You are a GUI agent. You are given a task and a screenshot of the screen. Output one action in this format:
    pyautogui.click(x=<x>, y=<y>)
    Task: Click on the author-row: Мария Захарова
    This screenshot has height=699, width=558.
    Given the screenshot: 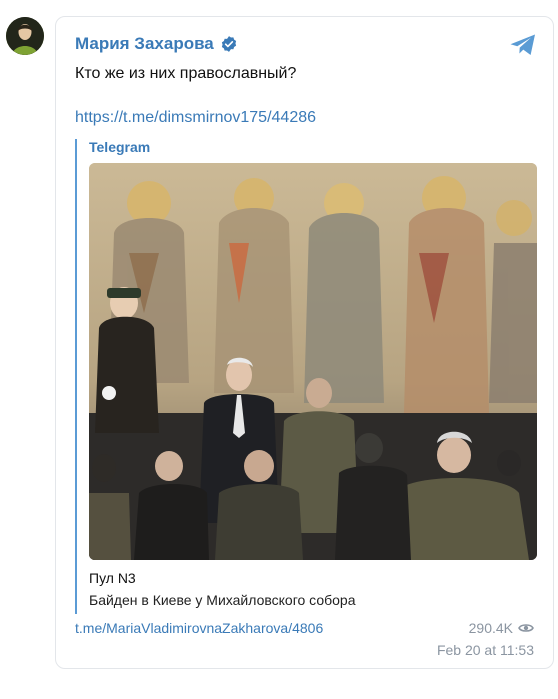 What is the action you would take?
    pyautogui.click(x=156, y=44)
    